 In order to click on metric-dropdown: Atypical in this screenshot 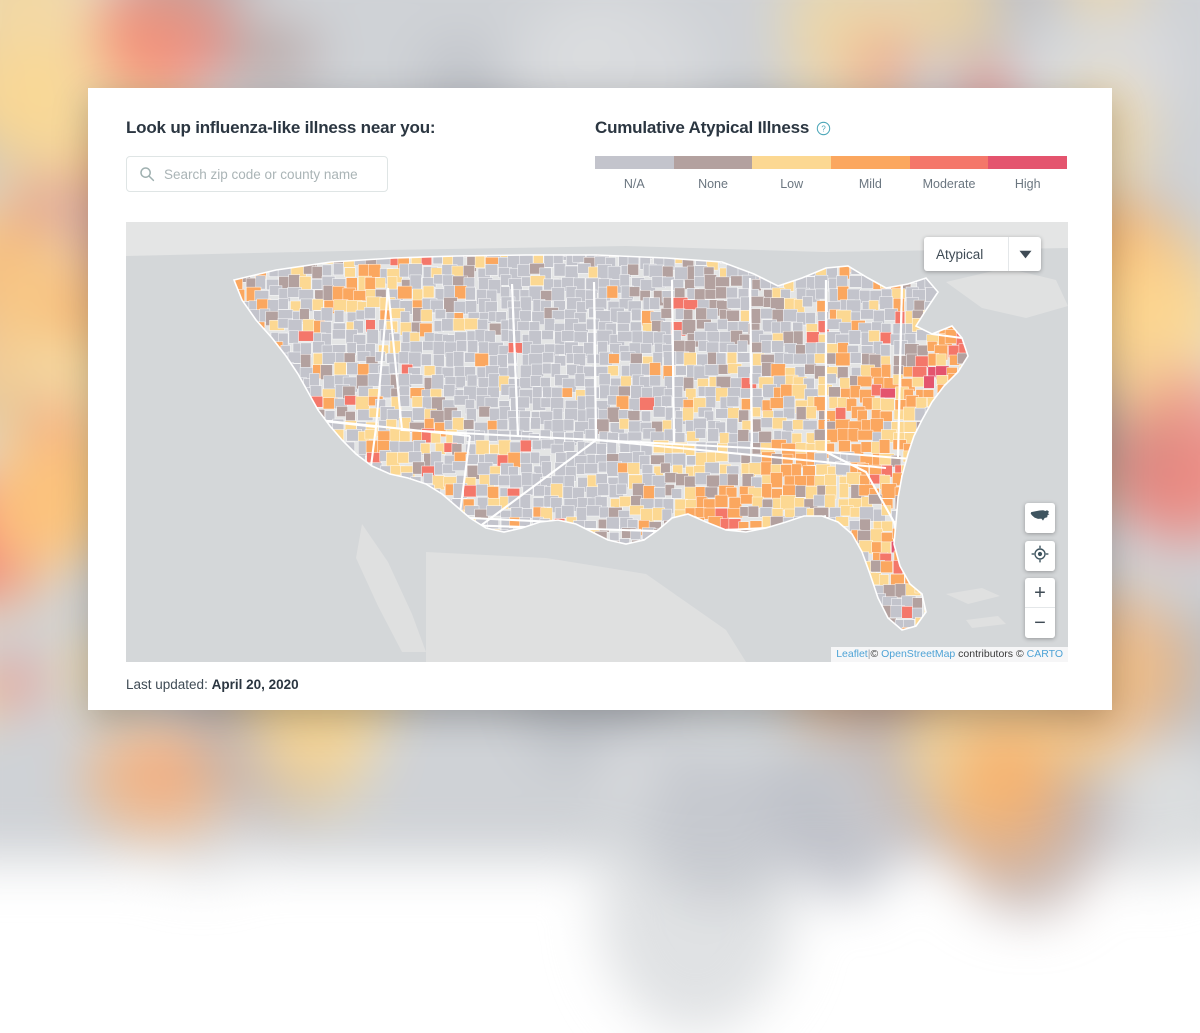, I will do `click(982, 254)`.